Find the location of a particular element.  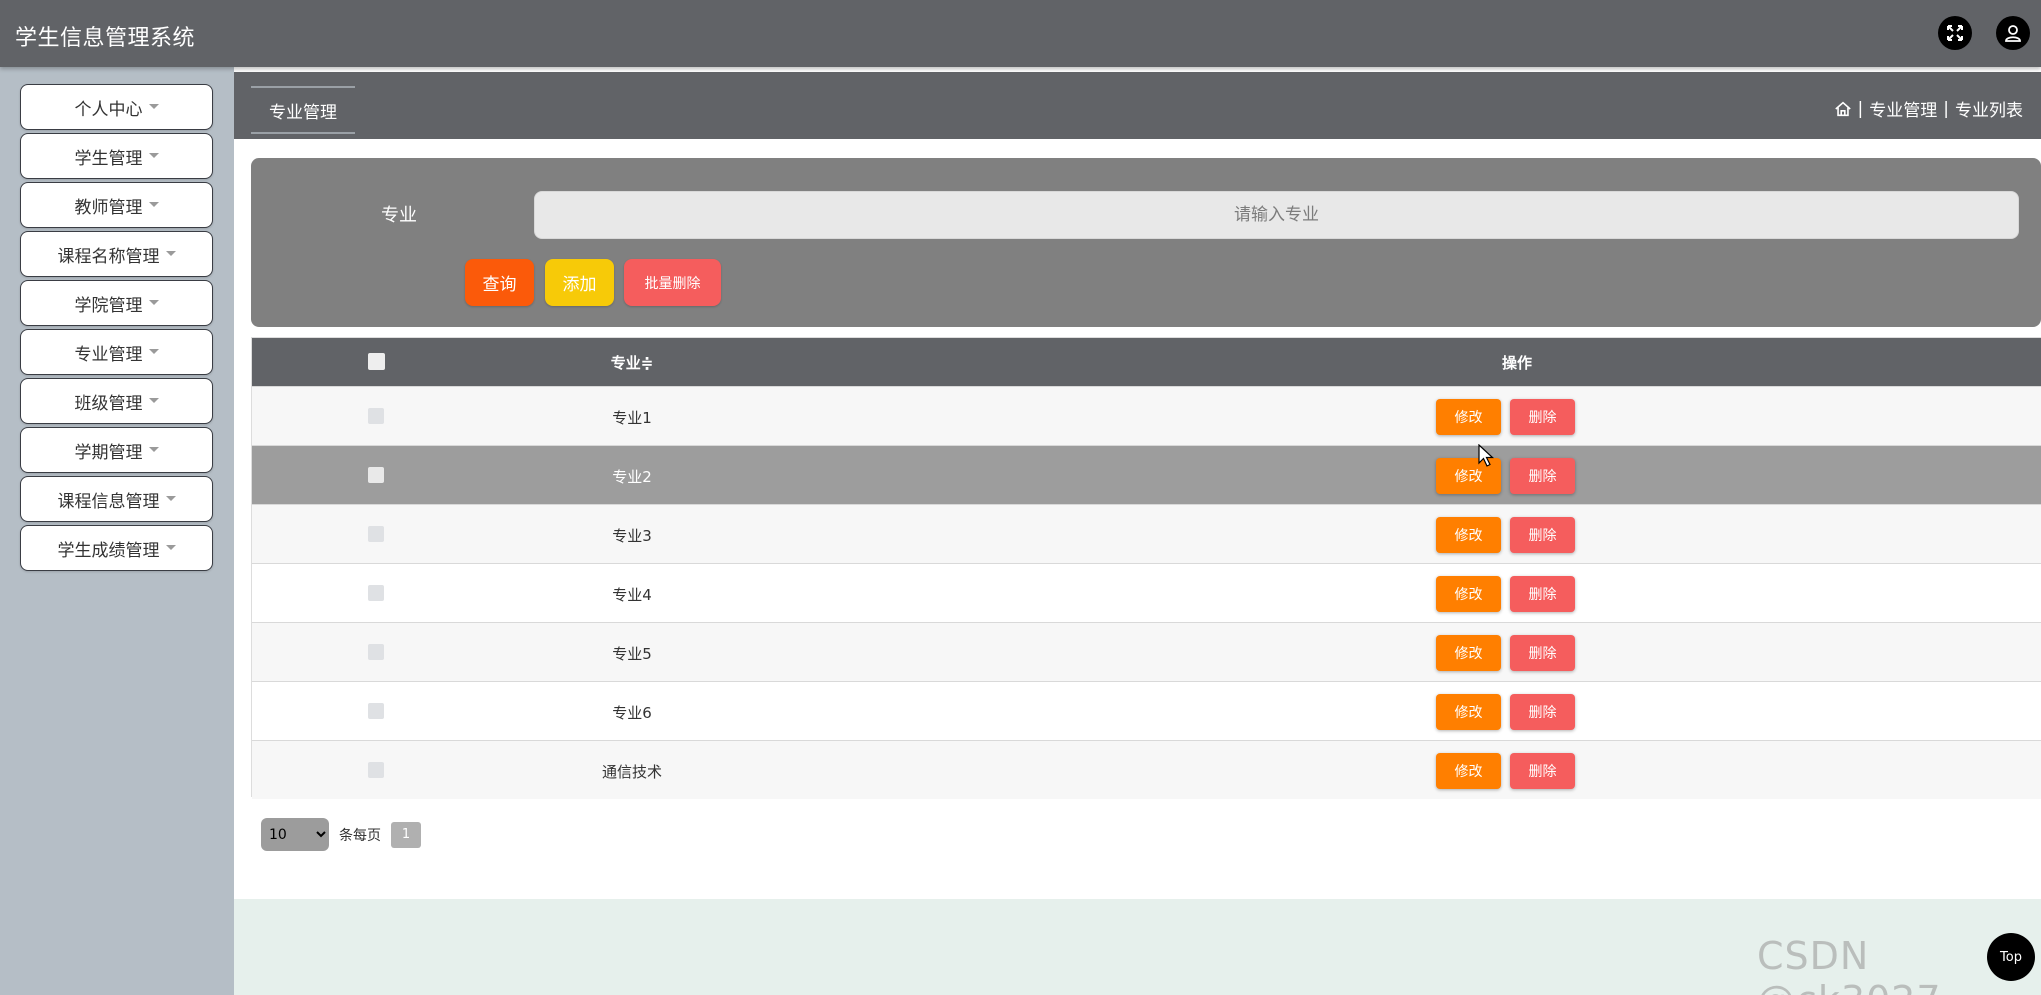

major-name-cell: 专业1 is located at coordinates (632, 418).